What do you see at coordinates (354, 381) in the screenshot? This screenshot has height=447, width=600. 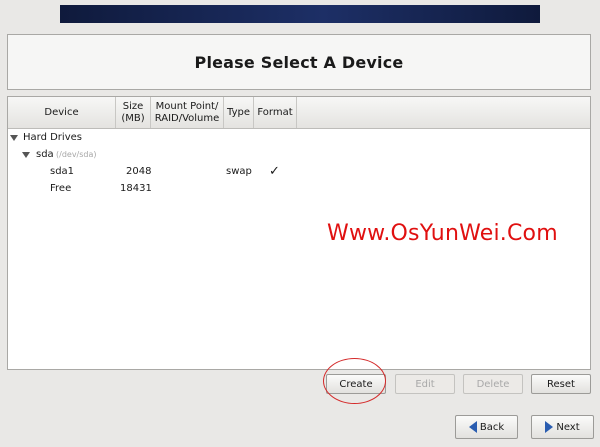 I see `highlight-circle` at bounding box center [354, 381].